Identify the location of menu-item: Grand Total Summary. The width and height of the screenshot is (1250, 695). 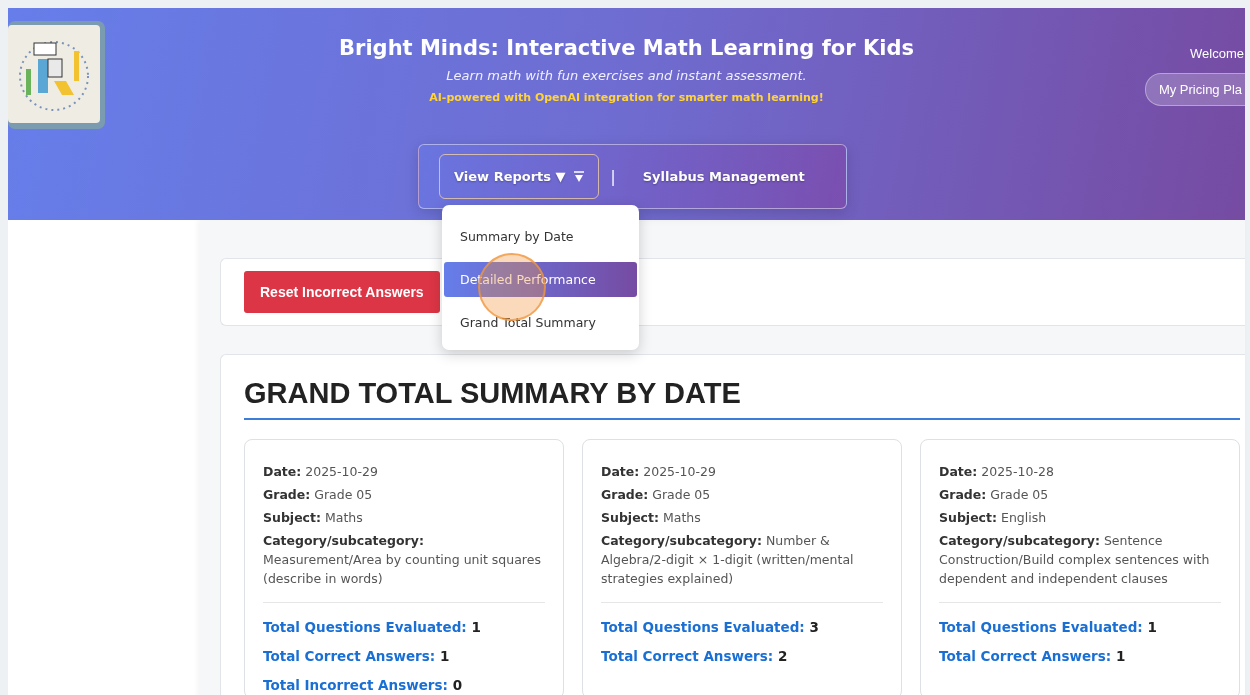
(540, 322).